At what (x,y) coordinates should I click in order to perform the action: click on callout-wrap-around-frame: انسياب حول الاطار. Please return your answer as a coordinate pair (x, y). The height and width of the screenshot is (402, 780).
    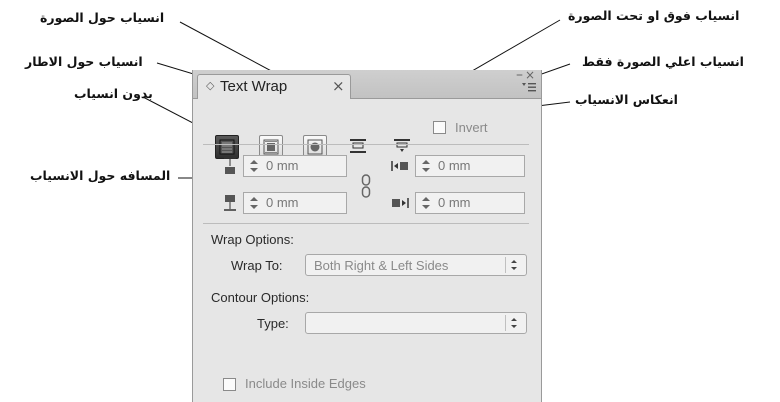
    Looking at the image, I should click on (84, 61).